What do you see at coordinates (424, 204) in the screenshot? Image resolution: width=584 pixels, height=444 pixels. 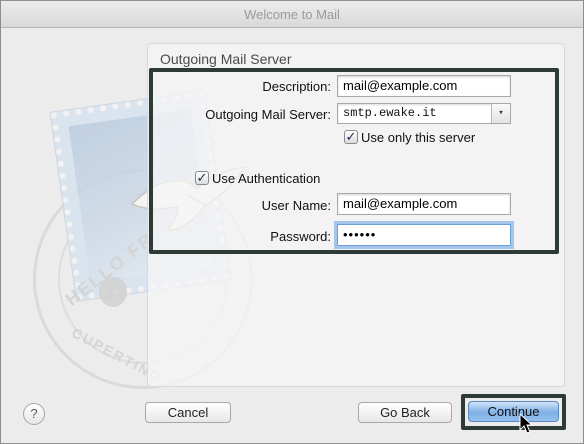 I see `user-name-field: mail@example.com` at bounding box center [424, 204].